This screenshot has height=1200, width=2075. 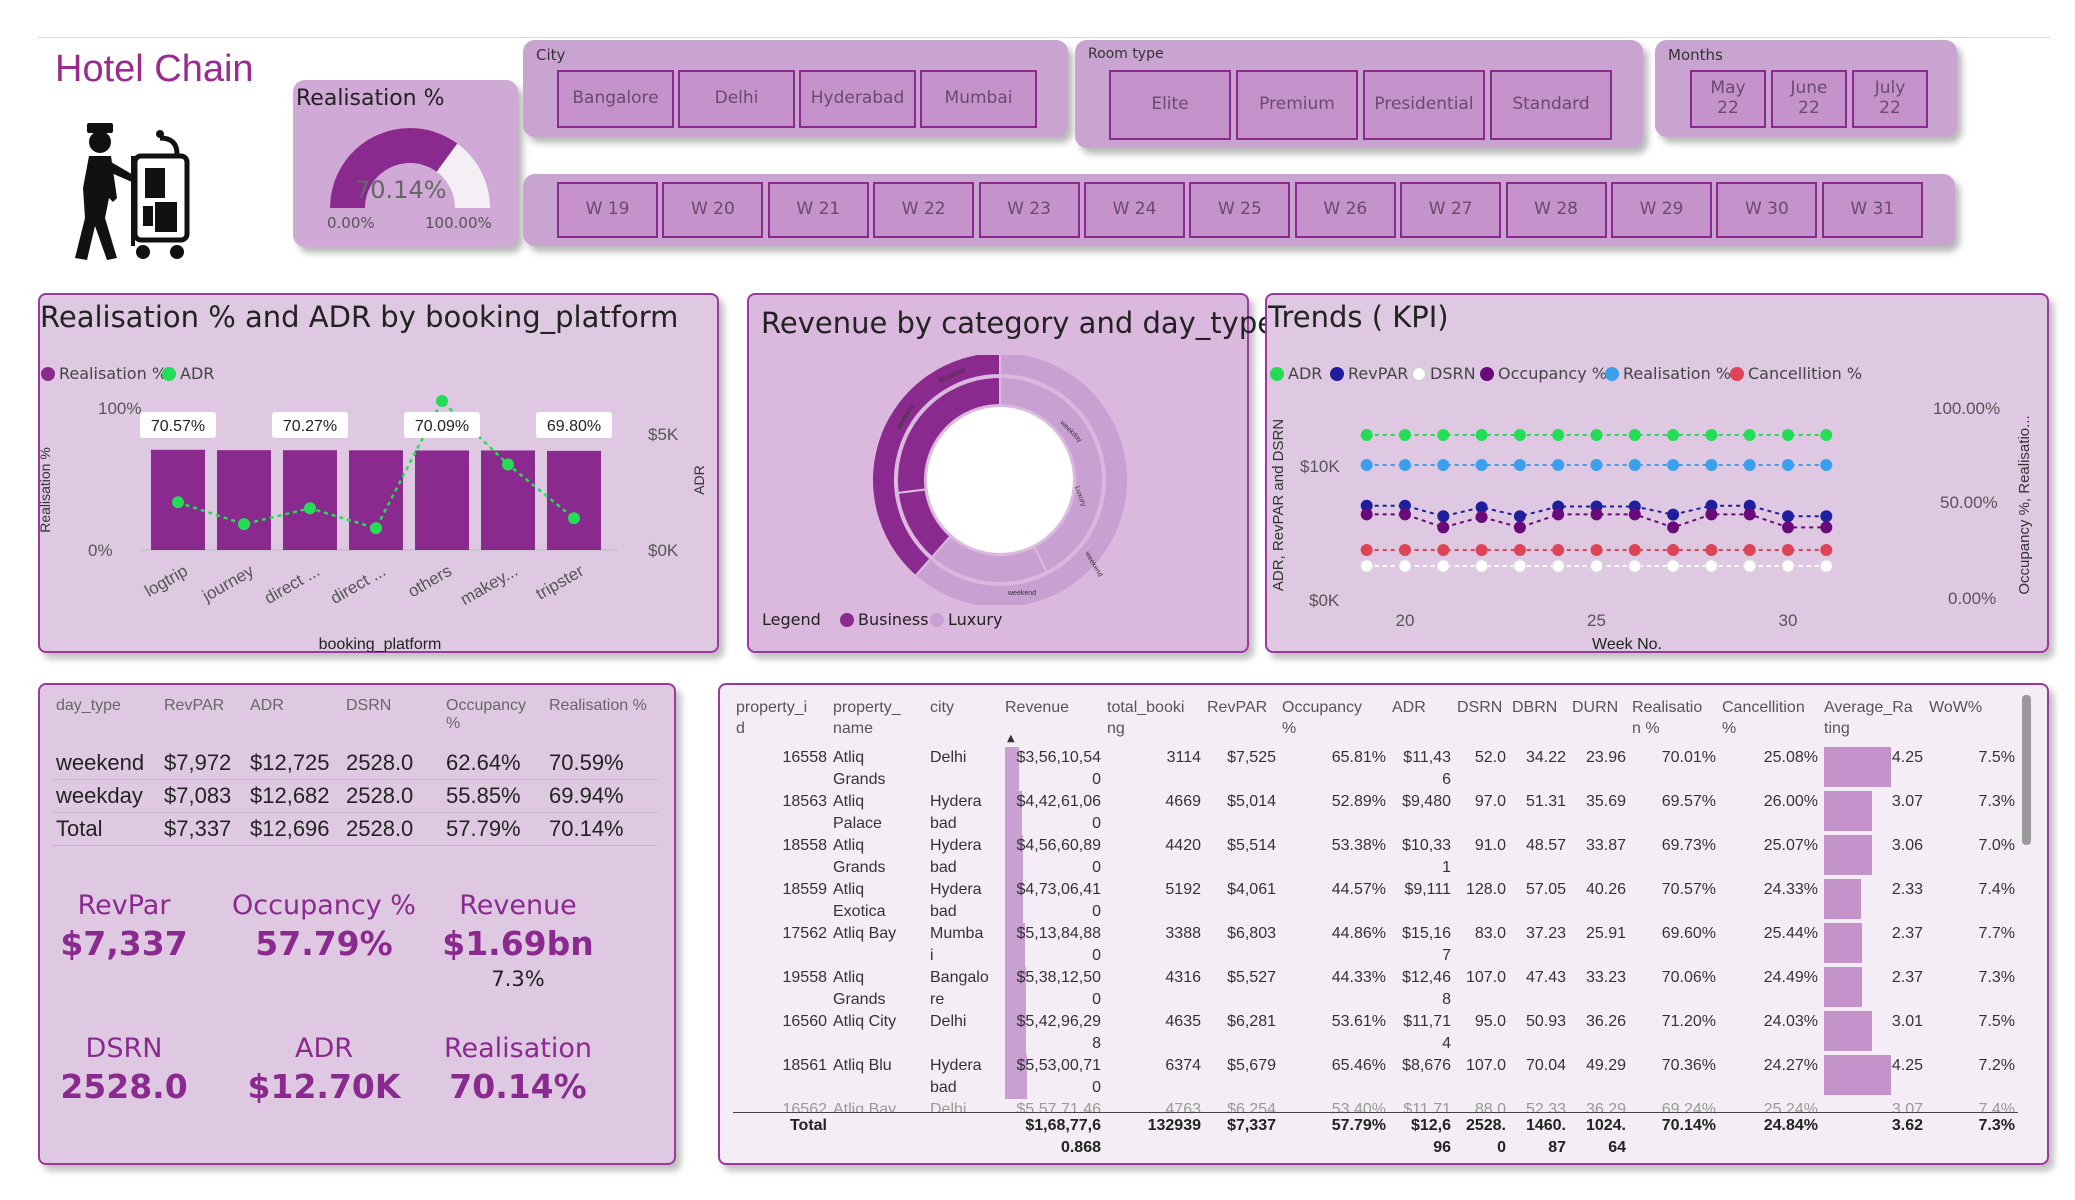 What do you see at coordinates (1605, 1021) in the screenshot?
I see `cell-durn: 36.26` at bounding box center [1605, 1021].